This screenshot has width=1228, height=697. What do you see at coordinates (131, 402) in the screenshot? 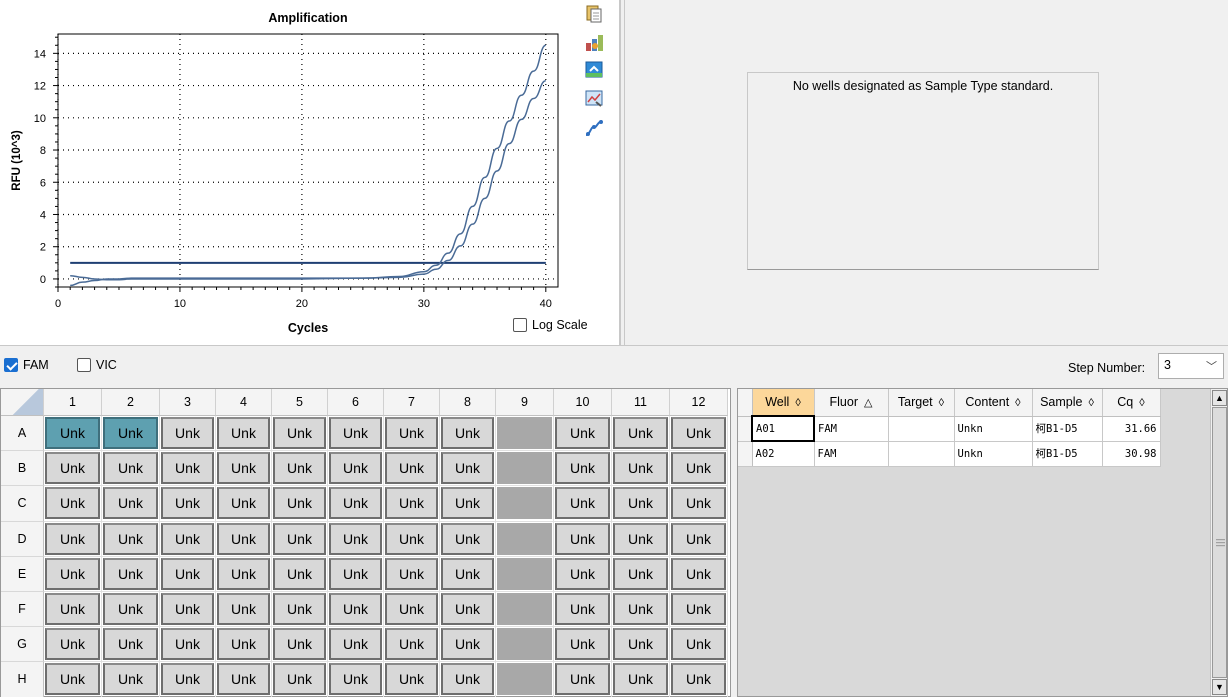
I see `plate-column-header: 2` at bounding box center [131, 402].